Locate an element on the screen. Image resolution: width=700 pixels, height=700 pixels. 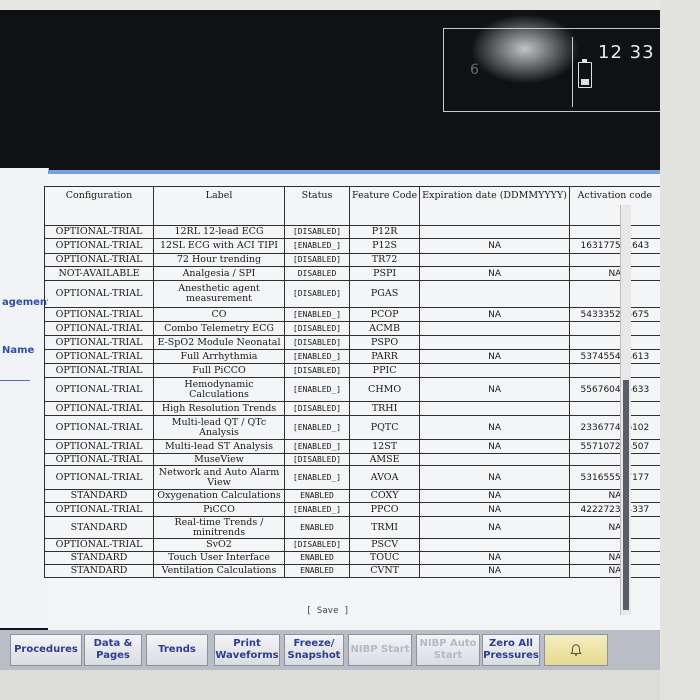
bottom-button-trends: Trends is located at coordinates (177, 650).